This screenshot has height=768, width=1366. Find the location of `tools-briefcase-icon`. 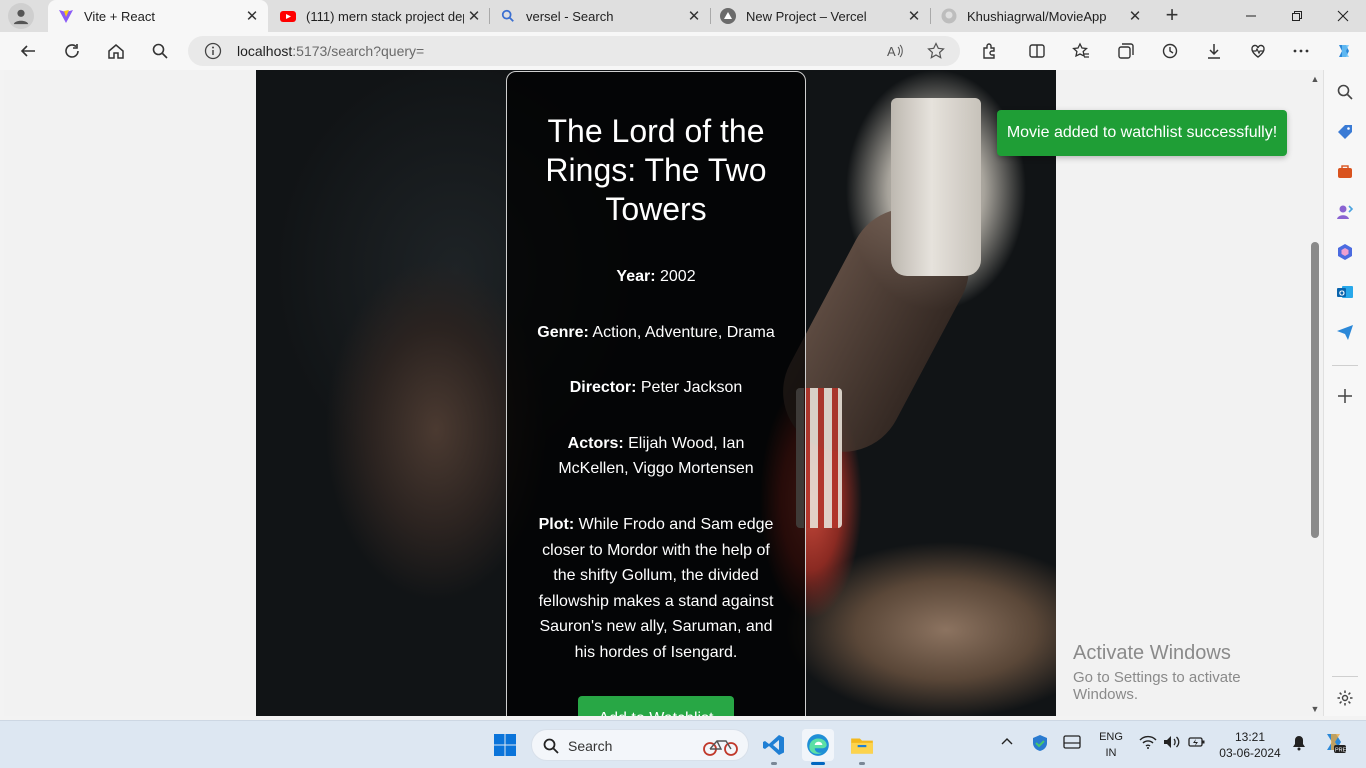

tools-briefcase-icon is located at coordinates (1345, 172).